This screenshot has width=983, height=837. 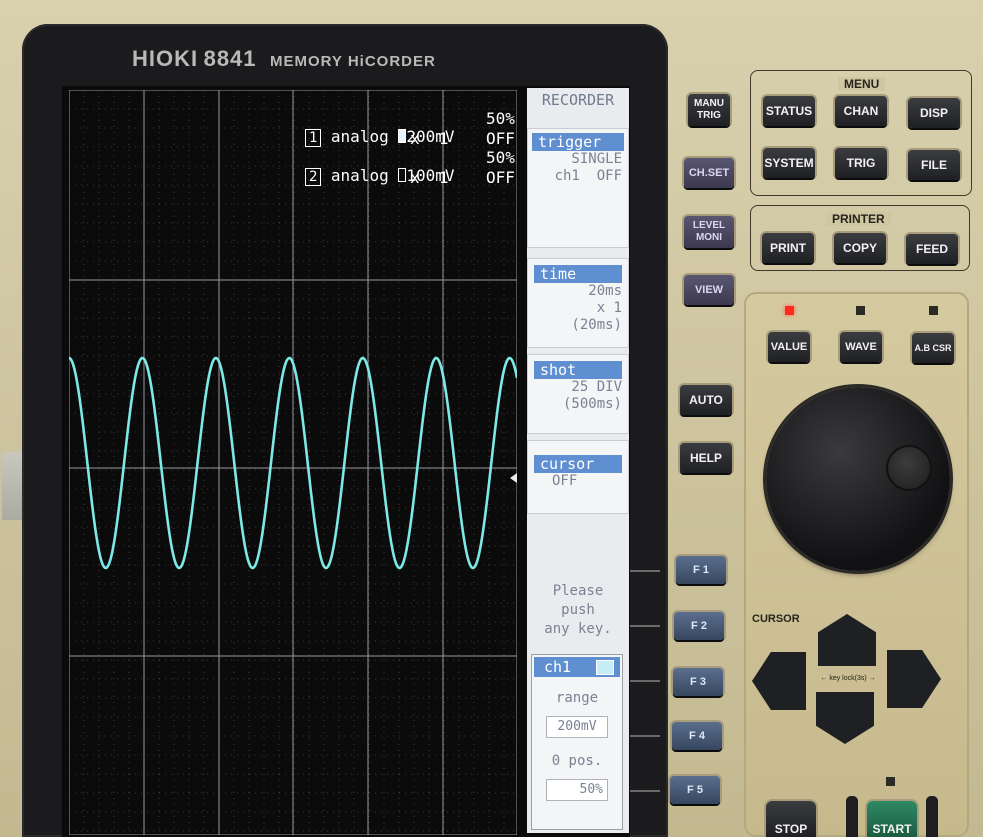 What do you see at coordinates (577, 727) in the screenshot?
I see `range-field: 200mV` at bounding box center [577, 727].